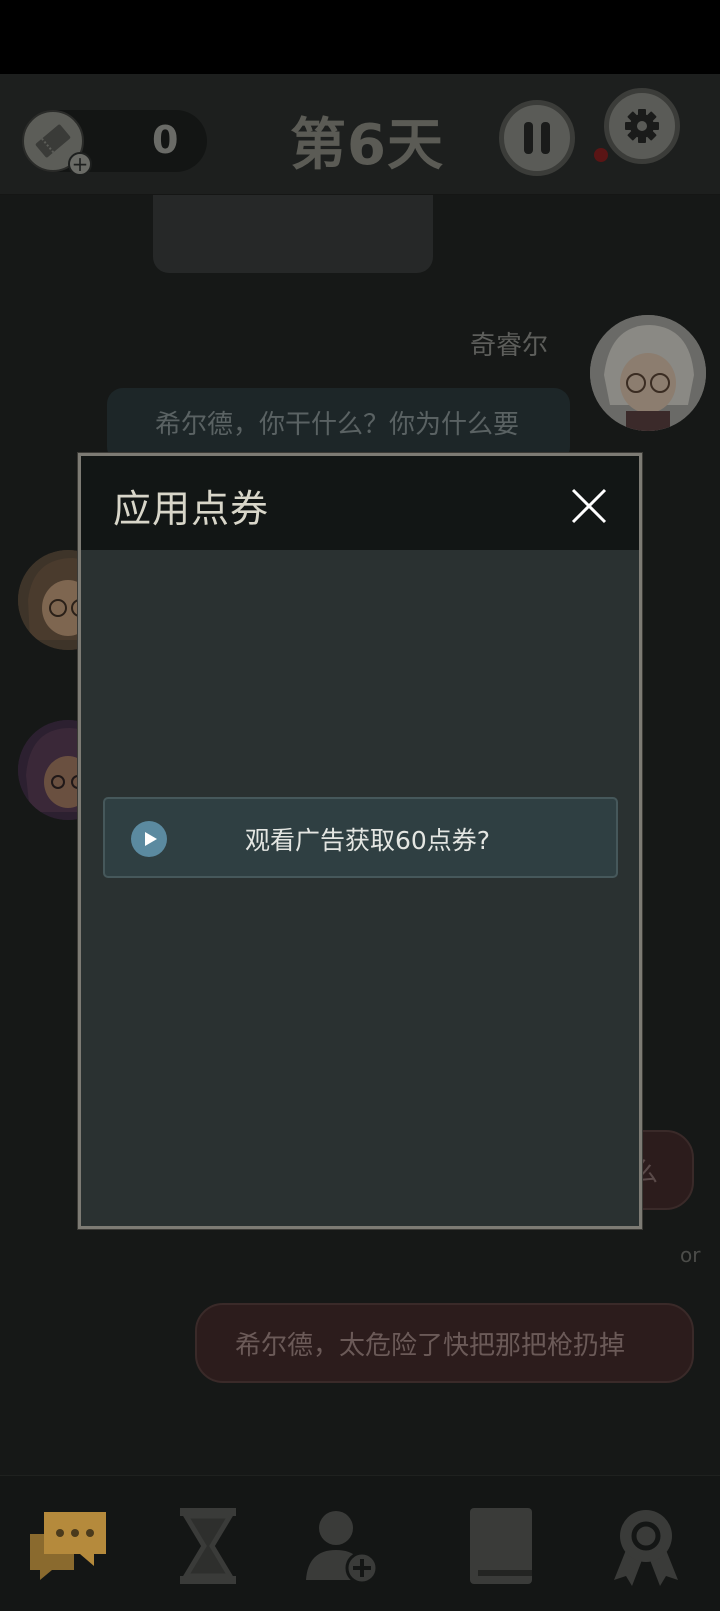 The image size is (720, 1611). I want to click on avatar, so click(648, 373).